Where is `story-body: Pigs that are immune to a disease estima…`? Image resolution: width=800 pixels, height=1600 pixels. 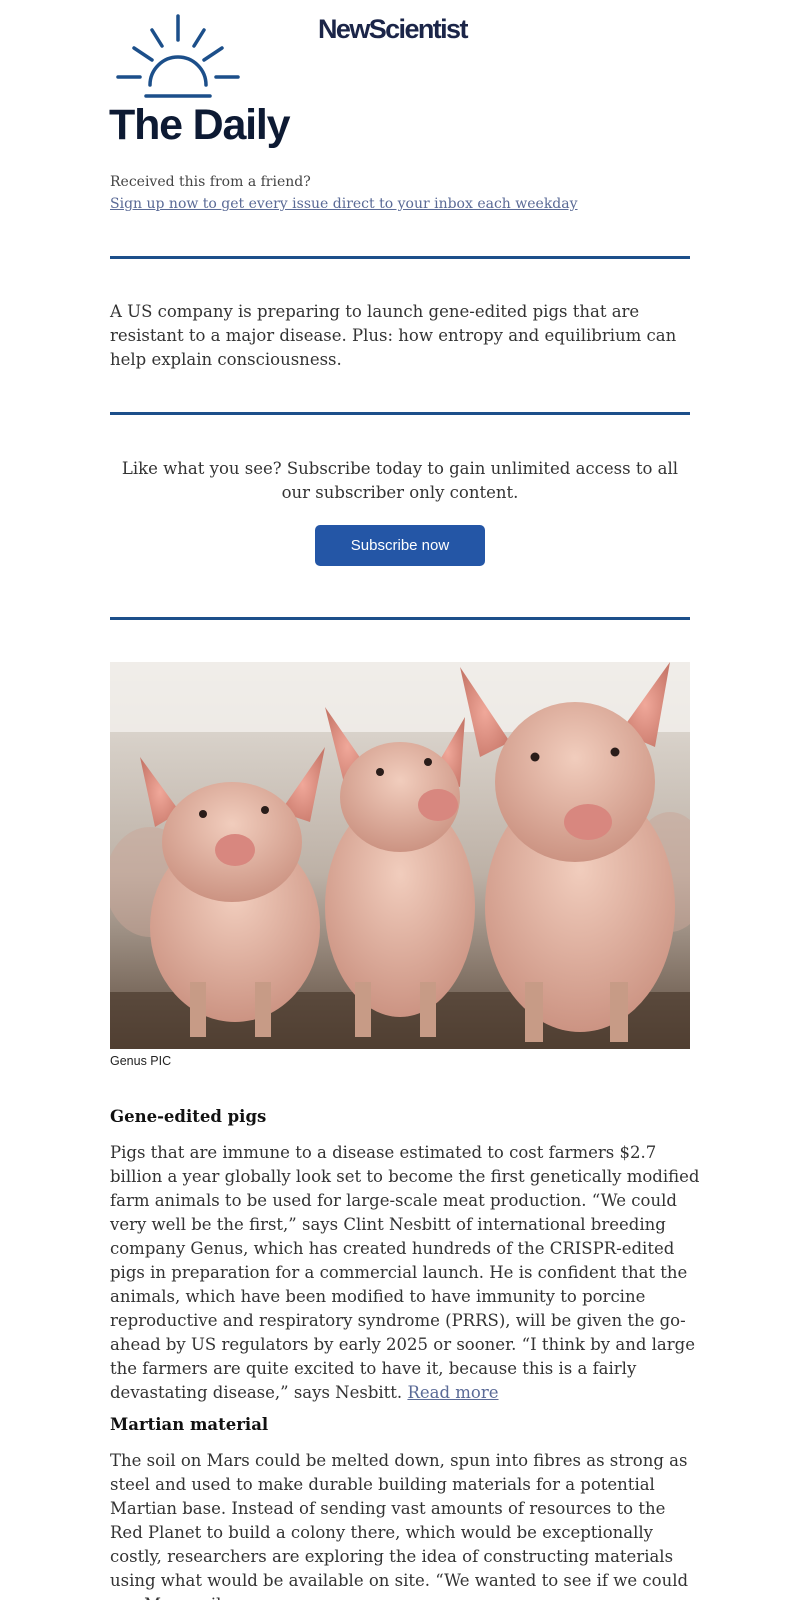 story-body: Pigs that are immune to a disease estima… is located at coordinates (405, 1273).